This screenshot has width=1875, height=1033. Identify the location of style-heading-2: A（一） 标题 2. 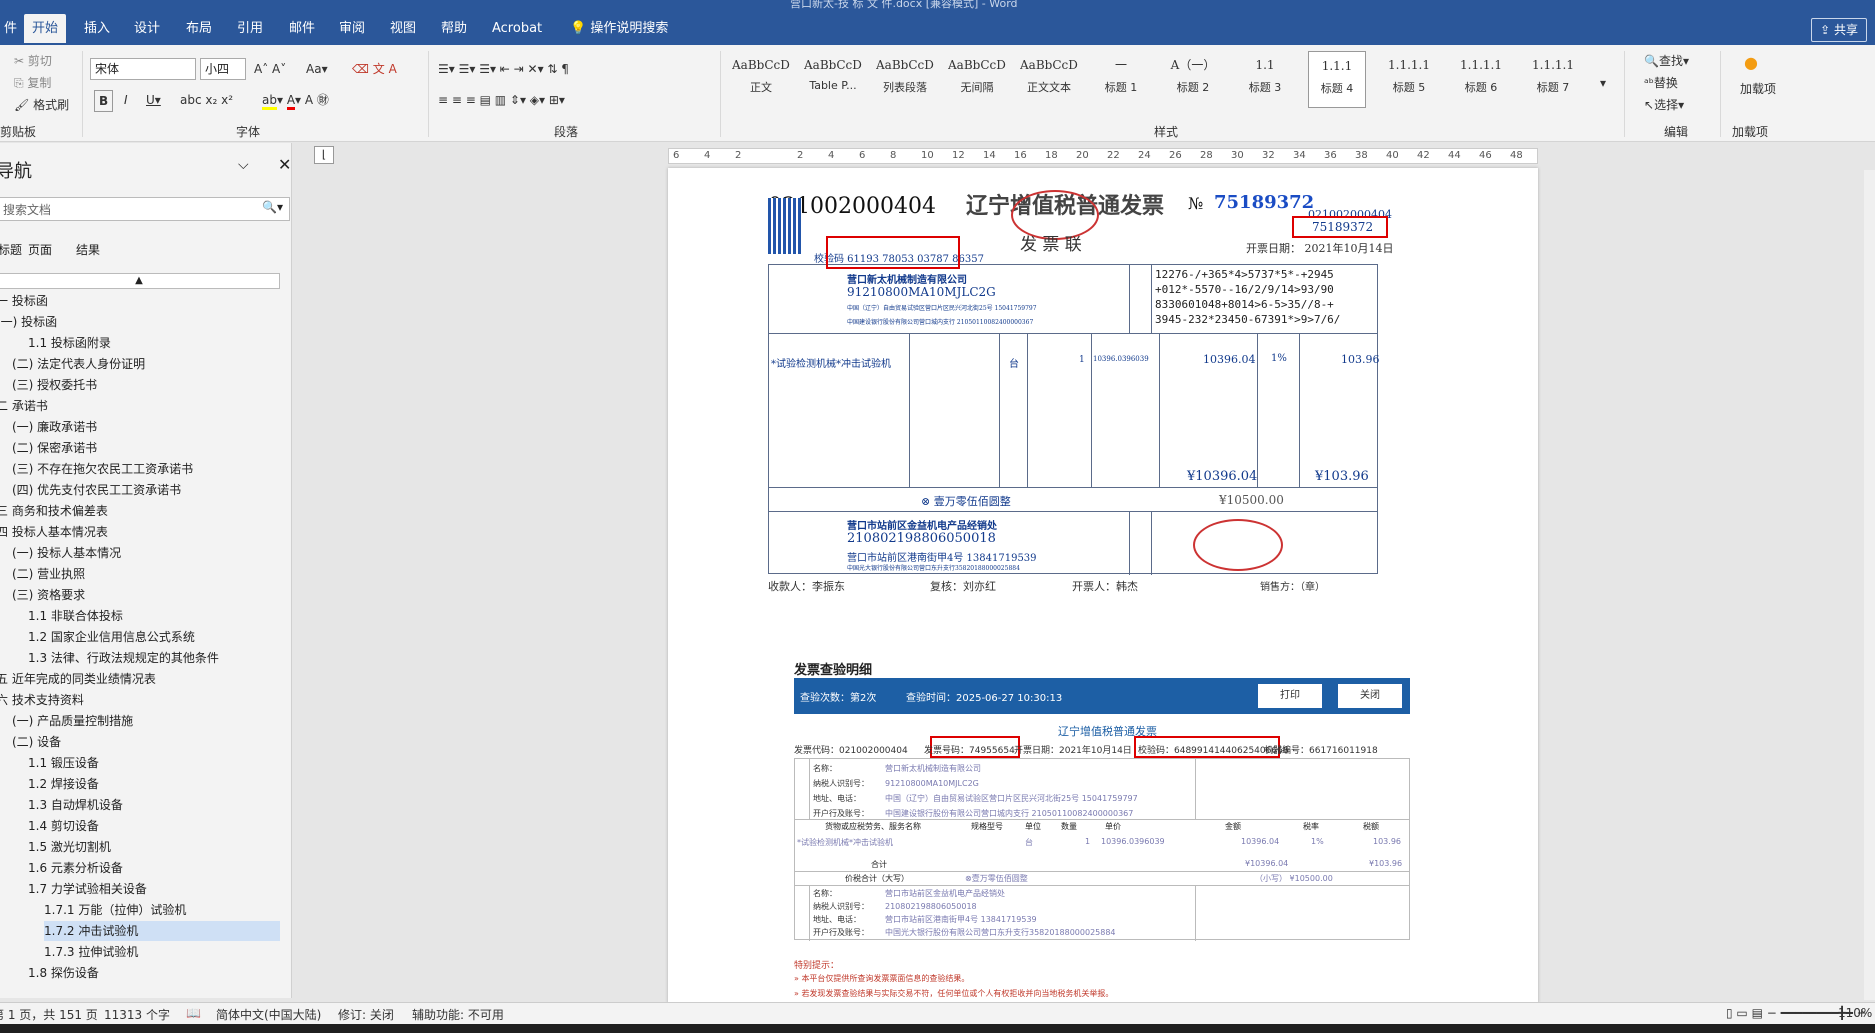
(1193, 79).